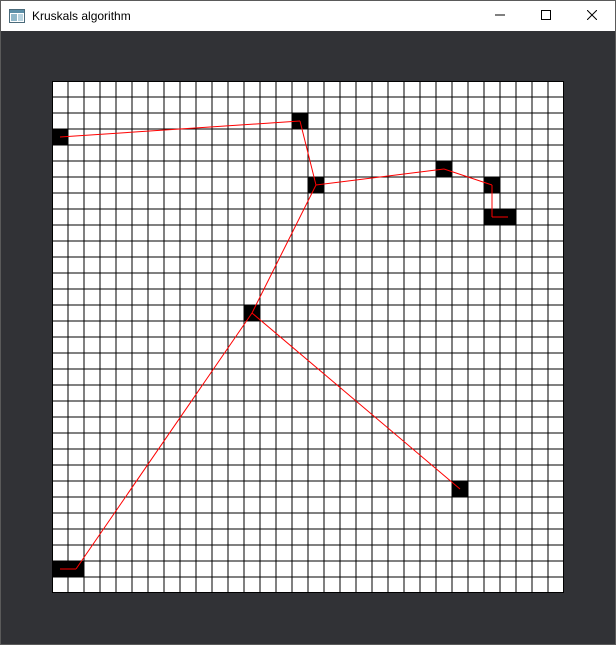 This screenshot has height=645, width=616. Describe the element at coordinates (308, 16) in the screenshot. I see `title-bar: Kruskals algorithm` at that location.